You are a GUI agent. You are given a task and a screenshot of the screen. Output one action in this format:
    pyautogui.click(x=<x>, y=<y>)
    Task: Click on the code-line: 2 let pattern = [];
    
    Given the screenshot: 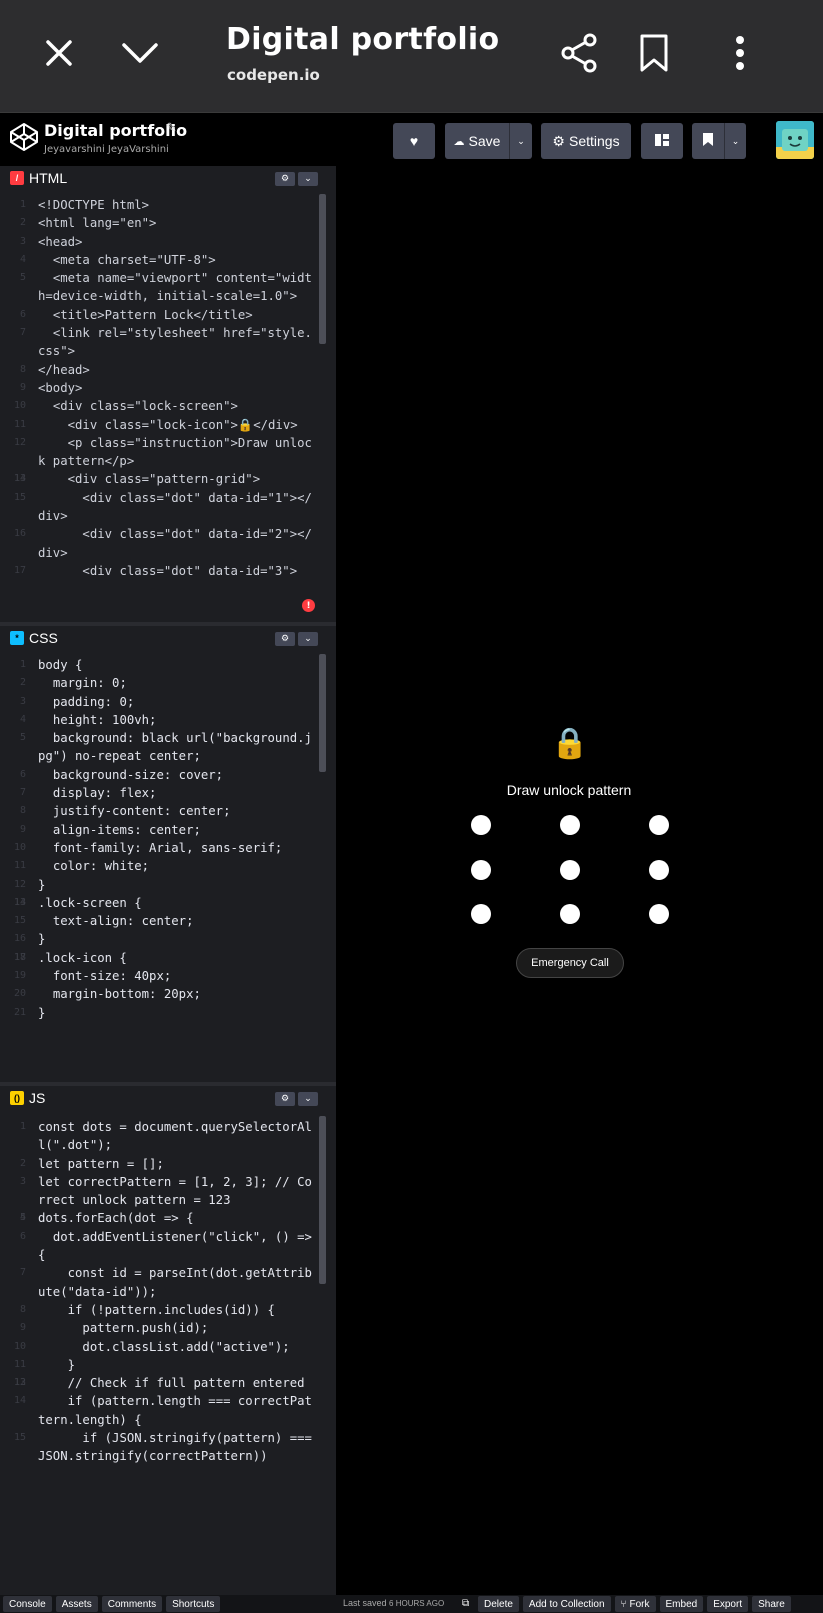 What is the action you would take?
    pyautogui.click(x=168, y=1164)
    